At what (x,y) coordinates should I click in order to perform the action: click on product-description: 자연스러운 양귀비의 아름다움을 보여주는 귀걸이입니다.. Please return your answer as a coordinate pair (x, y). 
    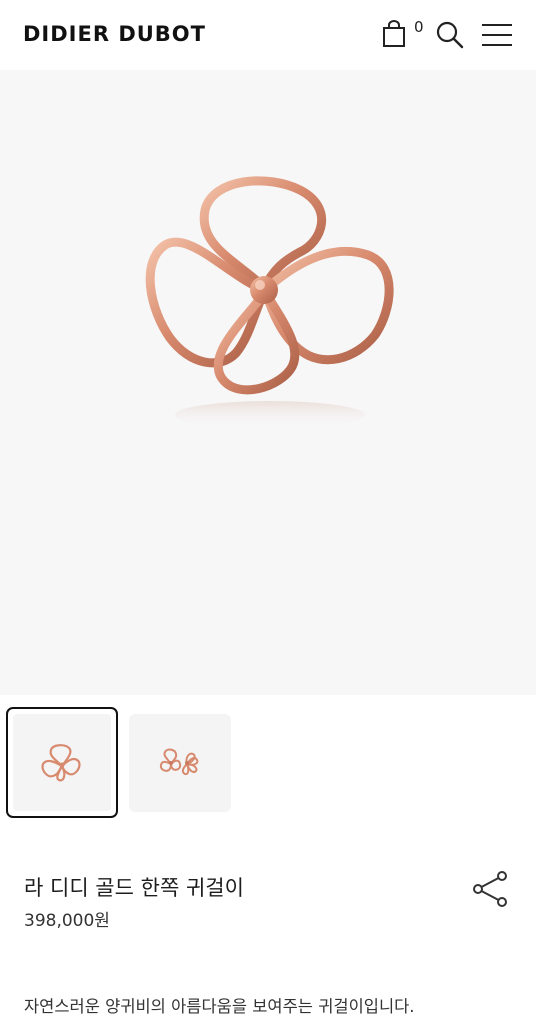
    Looking at the image, I should click on (219, 1006).